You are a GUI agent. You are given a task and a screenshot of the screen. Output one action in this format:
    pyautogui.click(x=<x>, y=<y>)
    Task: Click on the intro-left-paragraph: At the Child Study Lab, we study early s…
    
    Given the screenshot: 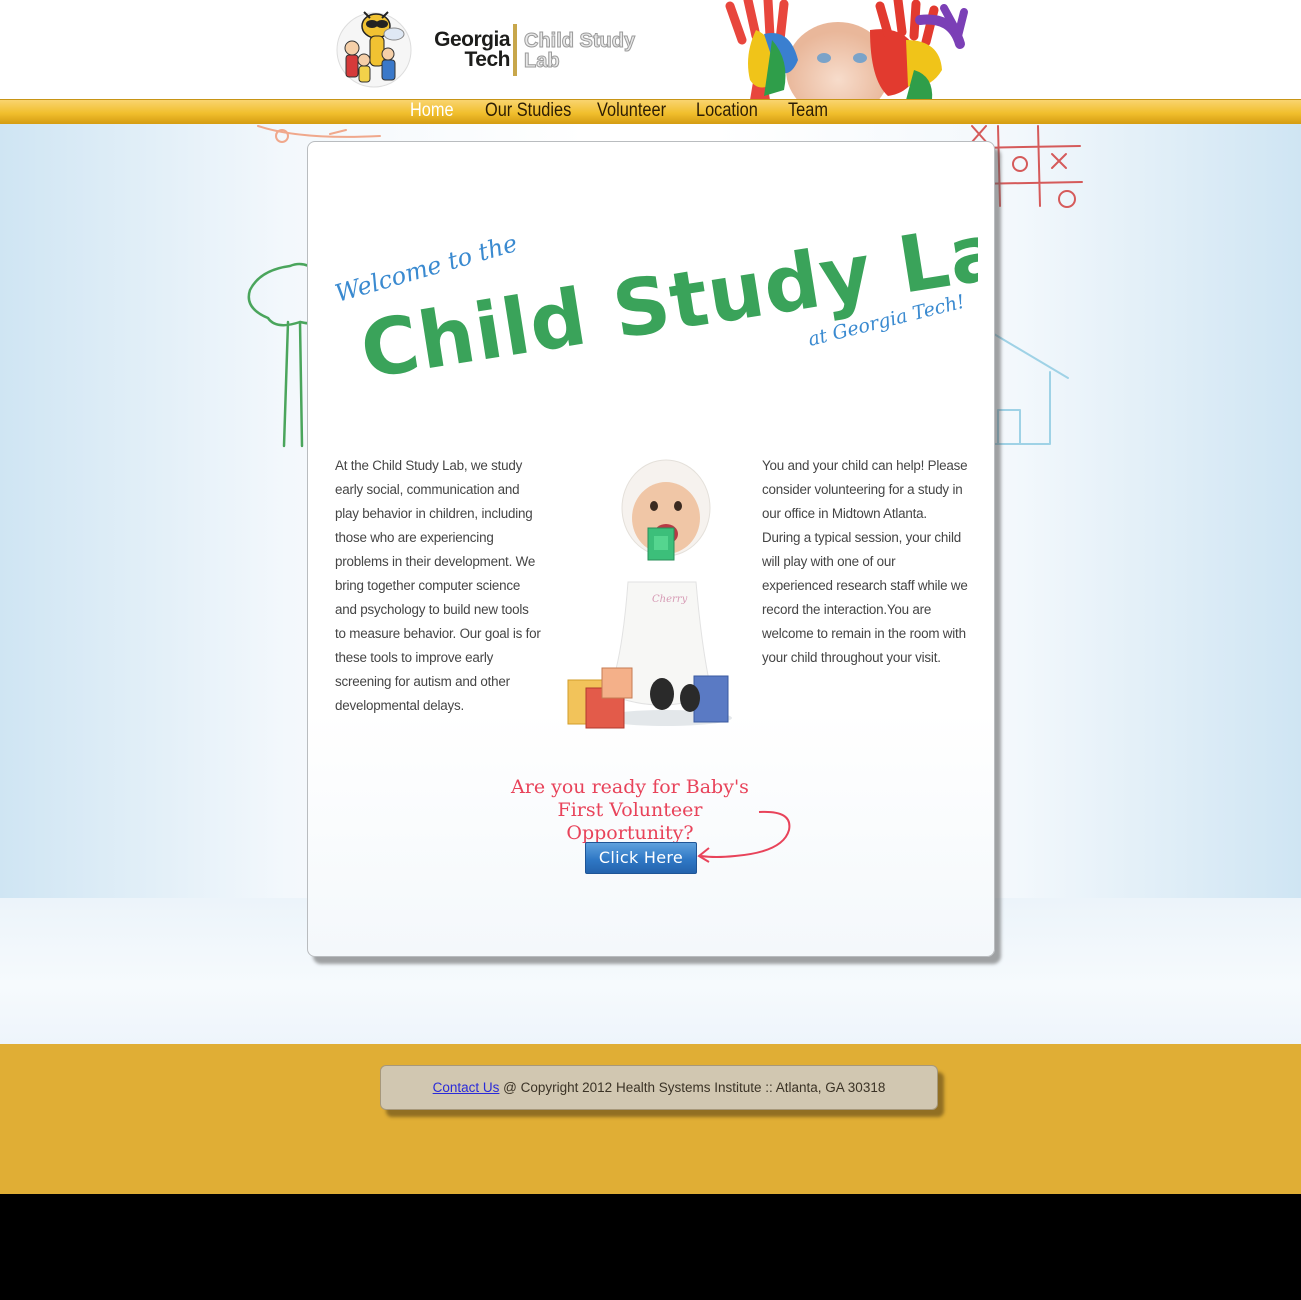 What is the action you would take?
    pyautogui.click(x=438, y=585)
    